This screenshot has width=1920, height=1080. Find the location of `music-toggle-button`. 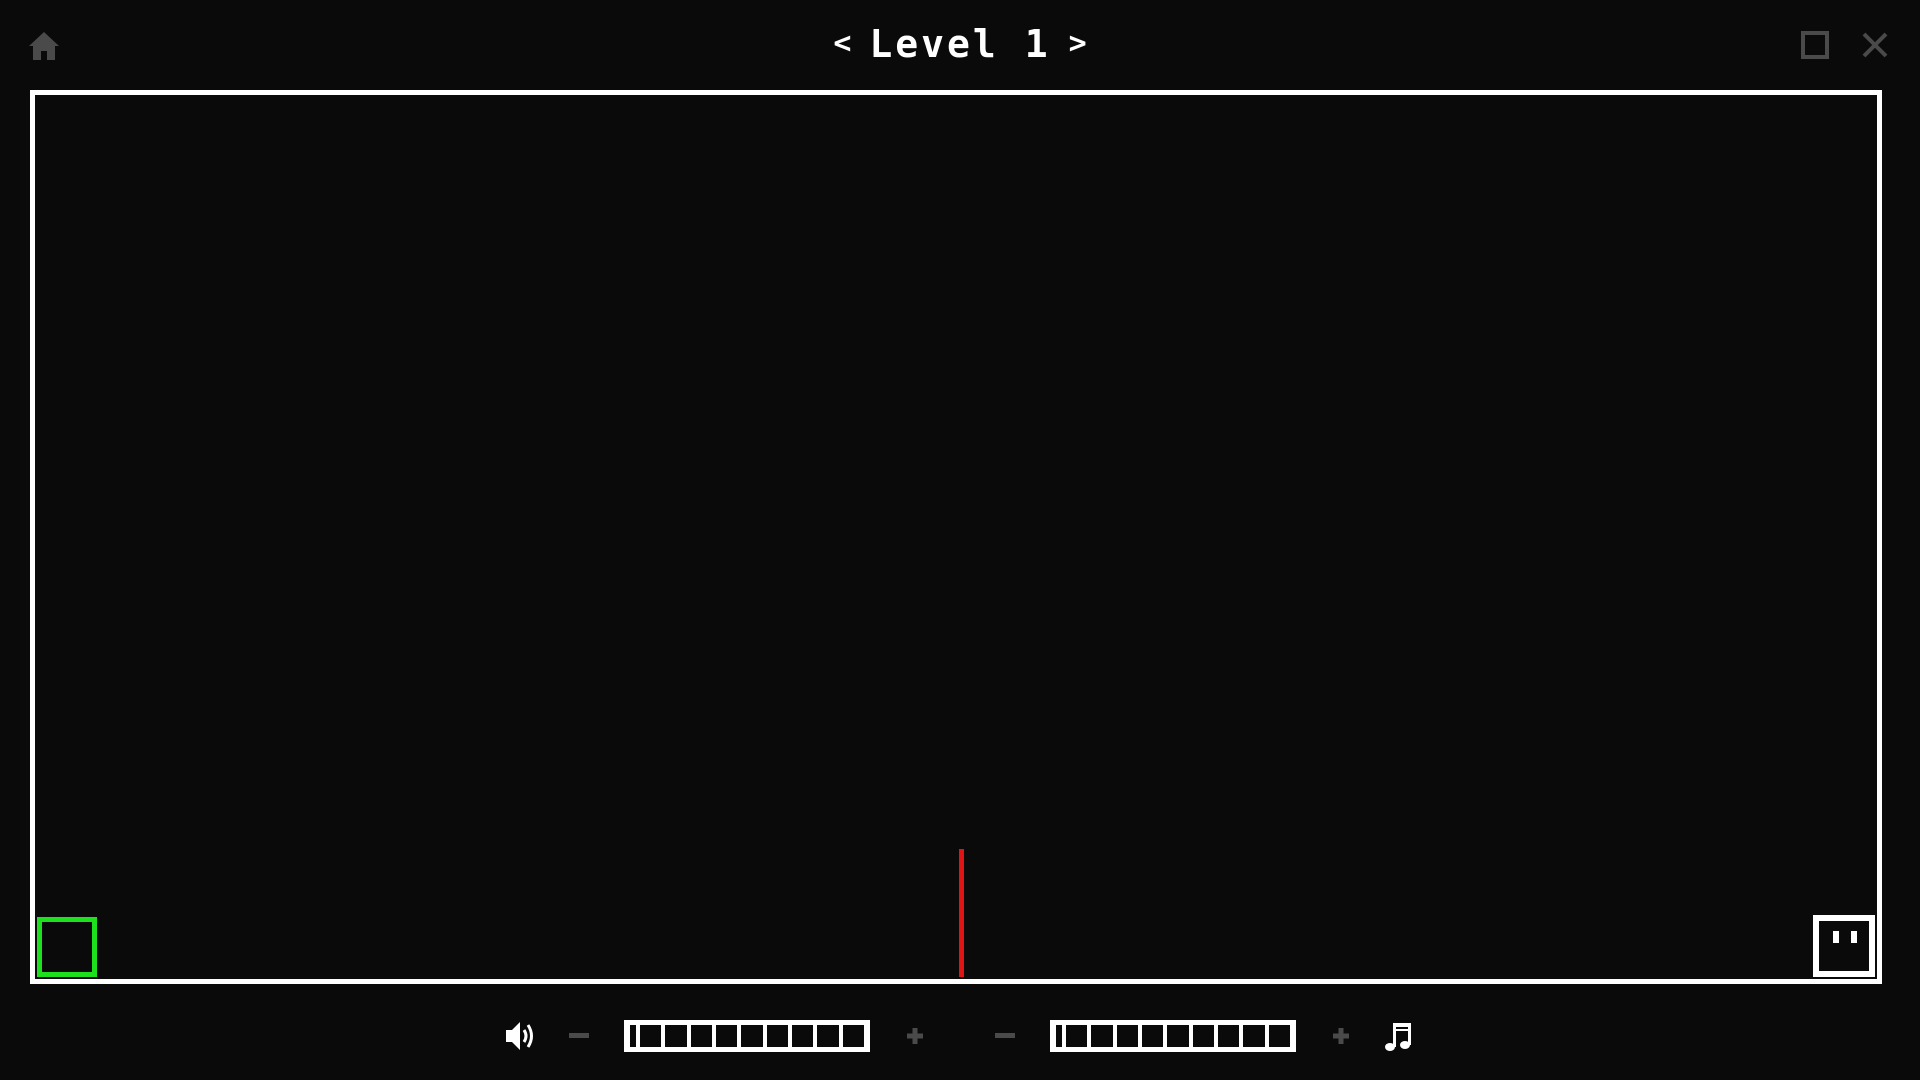

music-toggle-button is located at coordinates (1400, 1036).